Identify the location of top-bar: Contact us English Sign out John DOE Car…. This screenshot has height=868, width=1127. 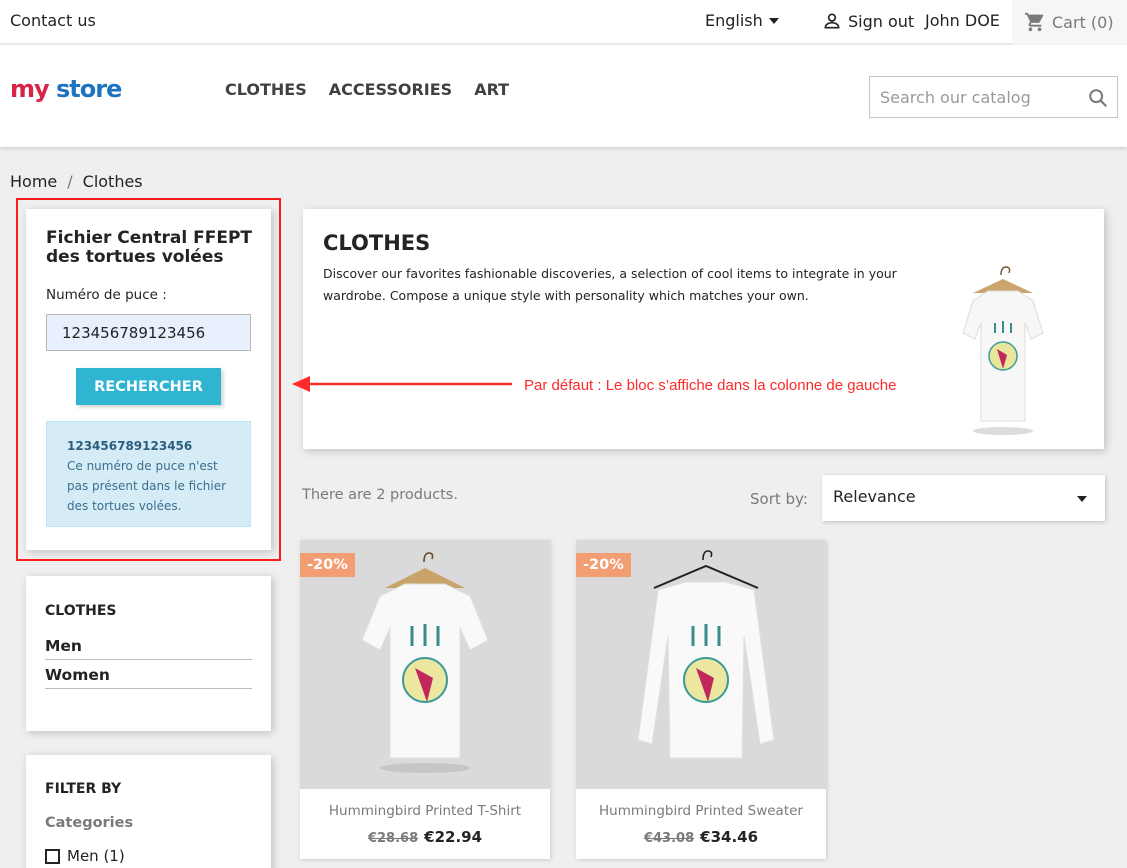
(563, 22).